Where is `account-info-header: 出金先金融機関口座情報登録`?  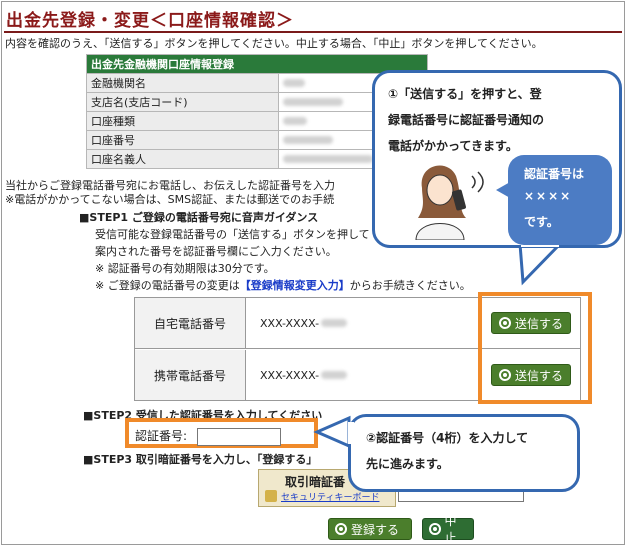
account-info-header: 出金先金融機関口座情報登録 is located at coordinates (257, 64).